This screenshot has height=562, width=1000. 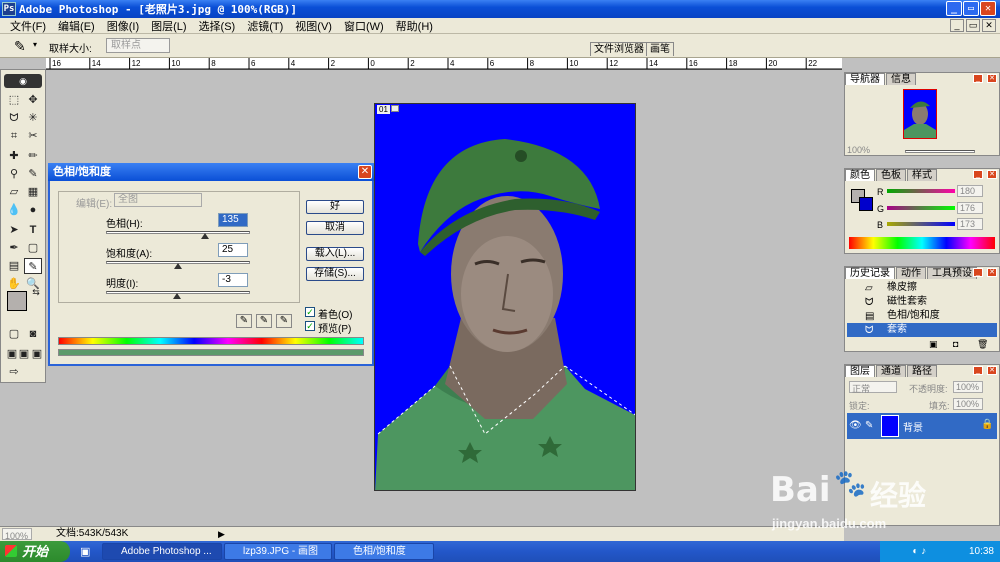 What do you see at coordinates (952, 273) in the screenshot?
I see `tab-tool-presets: 工具预设` at bounding box center [952, 273].